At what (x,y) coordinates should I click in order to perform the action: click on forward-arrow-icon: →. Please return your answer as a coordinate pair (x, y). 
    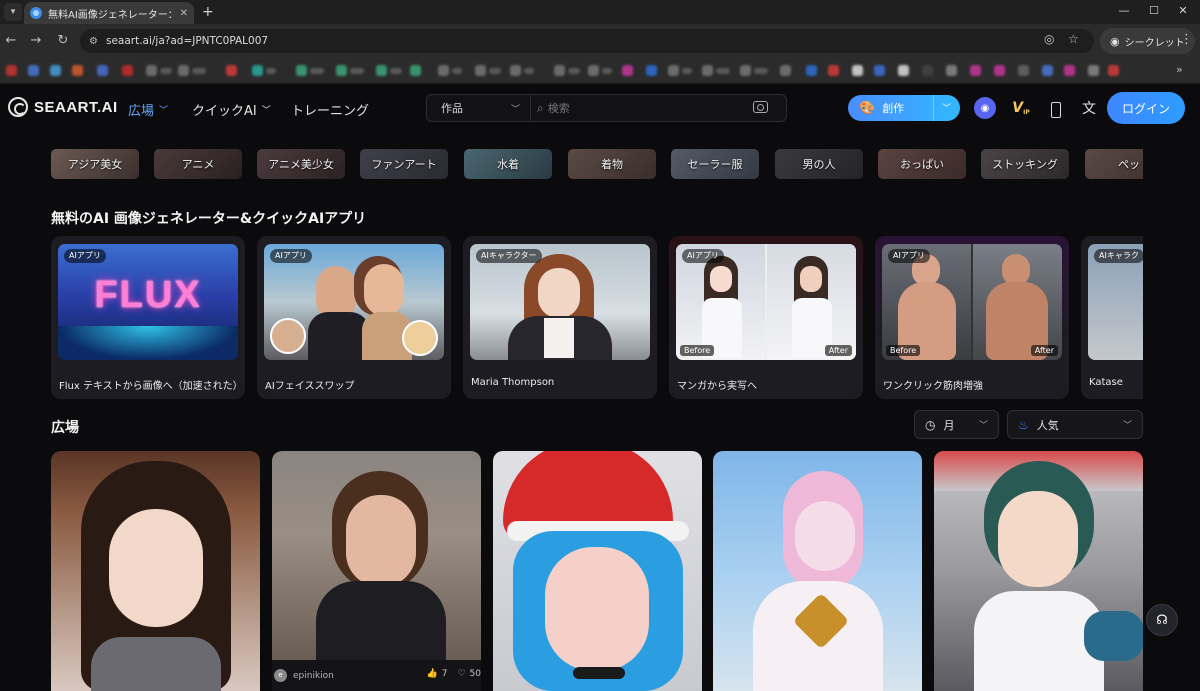
    Looking at the image, I should click on (36, 41).